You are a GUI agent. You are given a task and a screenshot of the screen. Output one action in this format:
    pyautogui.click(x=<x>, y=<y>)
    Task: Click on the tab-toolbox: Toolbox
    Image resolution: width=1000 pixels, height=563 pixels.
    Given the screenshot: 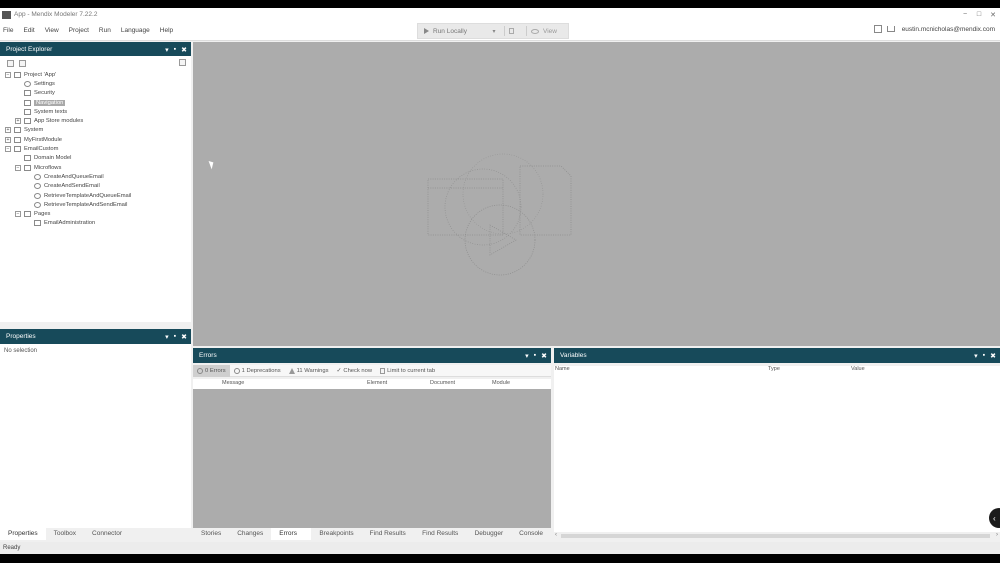 What is the action you would take?
    pyautogui.click(x=65, y=534)
    